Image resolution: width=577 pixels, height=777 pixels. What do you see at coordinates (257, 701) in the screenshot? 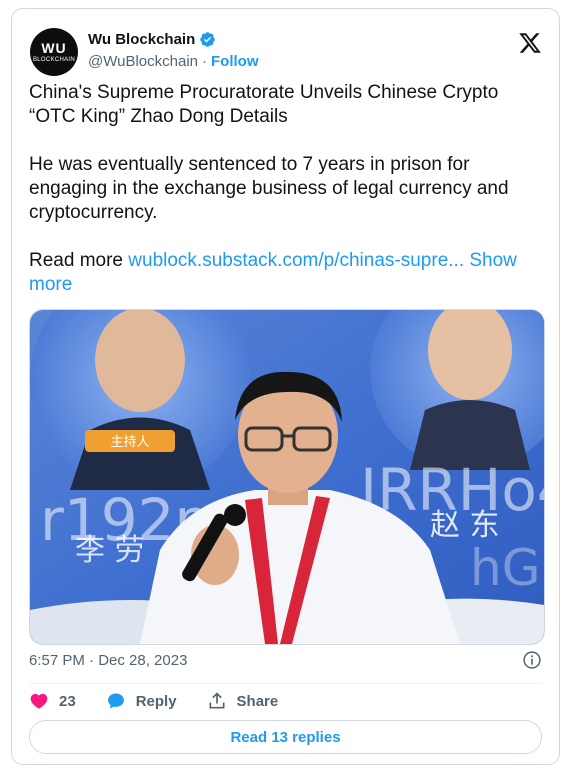
I see `share-label: Share` at bounding box center [257, 701].